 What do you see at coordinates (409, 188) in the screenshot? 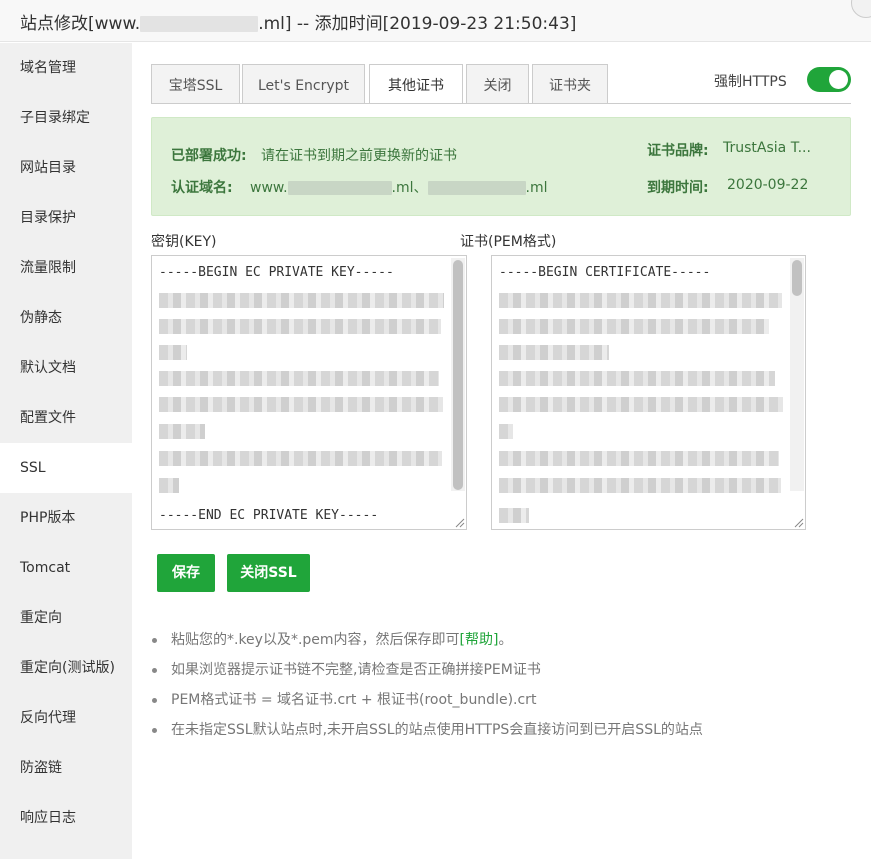
I see `domain-mid: .ml、` at bounding box center [409, 188].